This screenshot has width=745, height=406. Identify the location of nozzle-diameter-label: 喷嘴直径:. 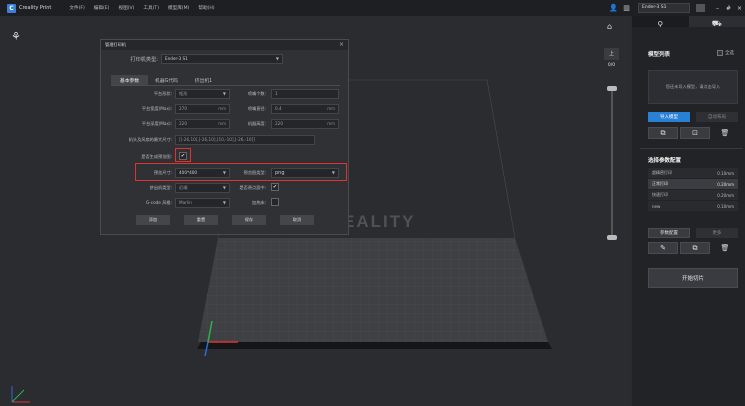
(256, 108).